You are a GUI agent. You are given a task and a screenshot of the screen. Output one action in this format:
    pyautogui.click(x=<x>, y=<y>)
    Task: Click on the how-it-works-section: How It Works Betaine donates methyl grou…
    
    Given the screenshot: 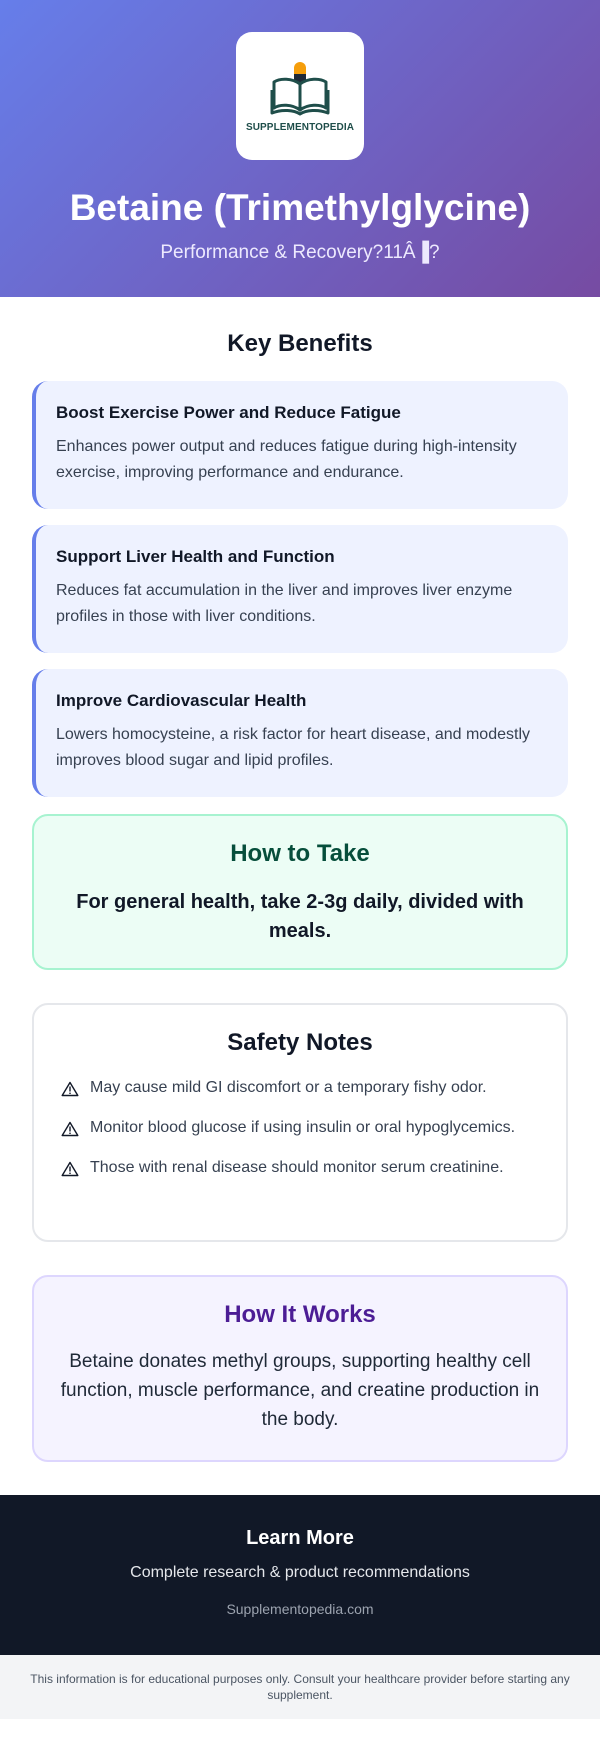 What is the action you would take?
    pyautogui.click(x=300, y=1368)
    